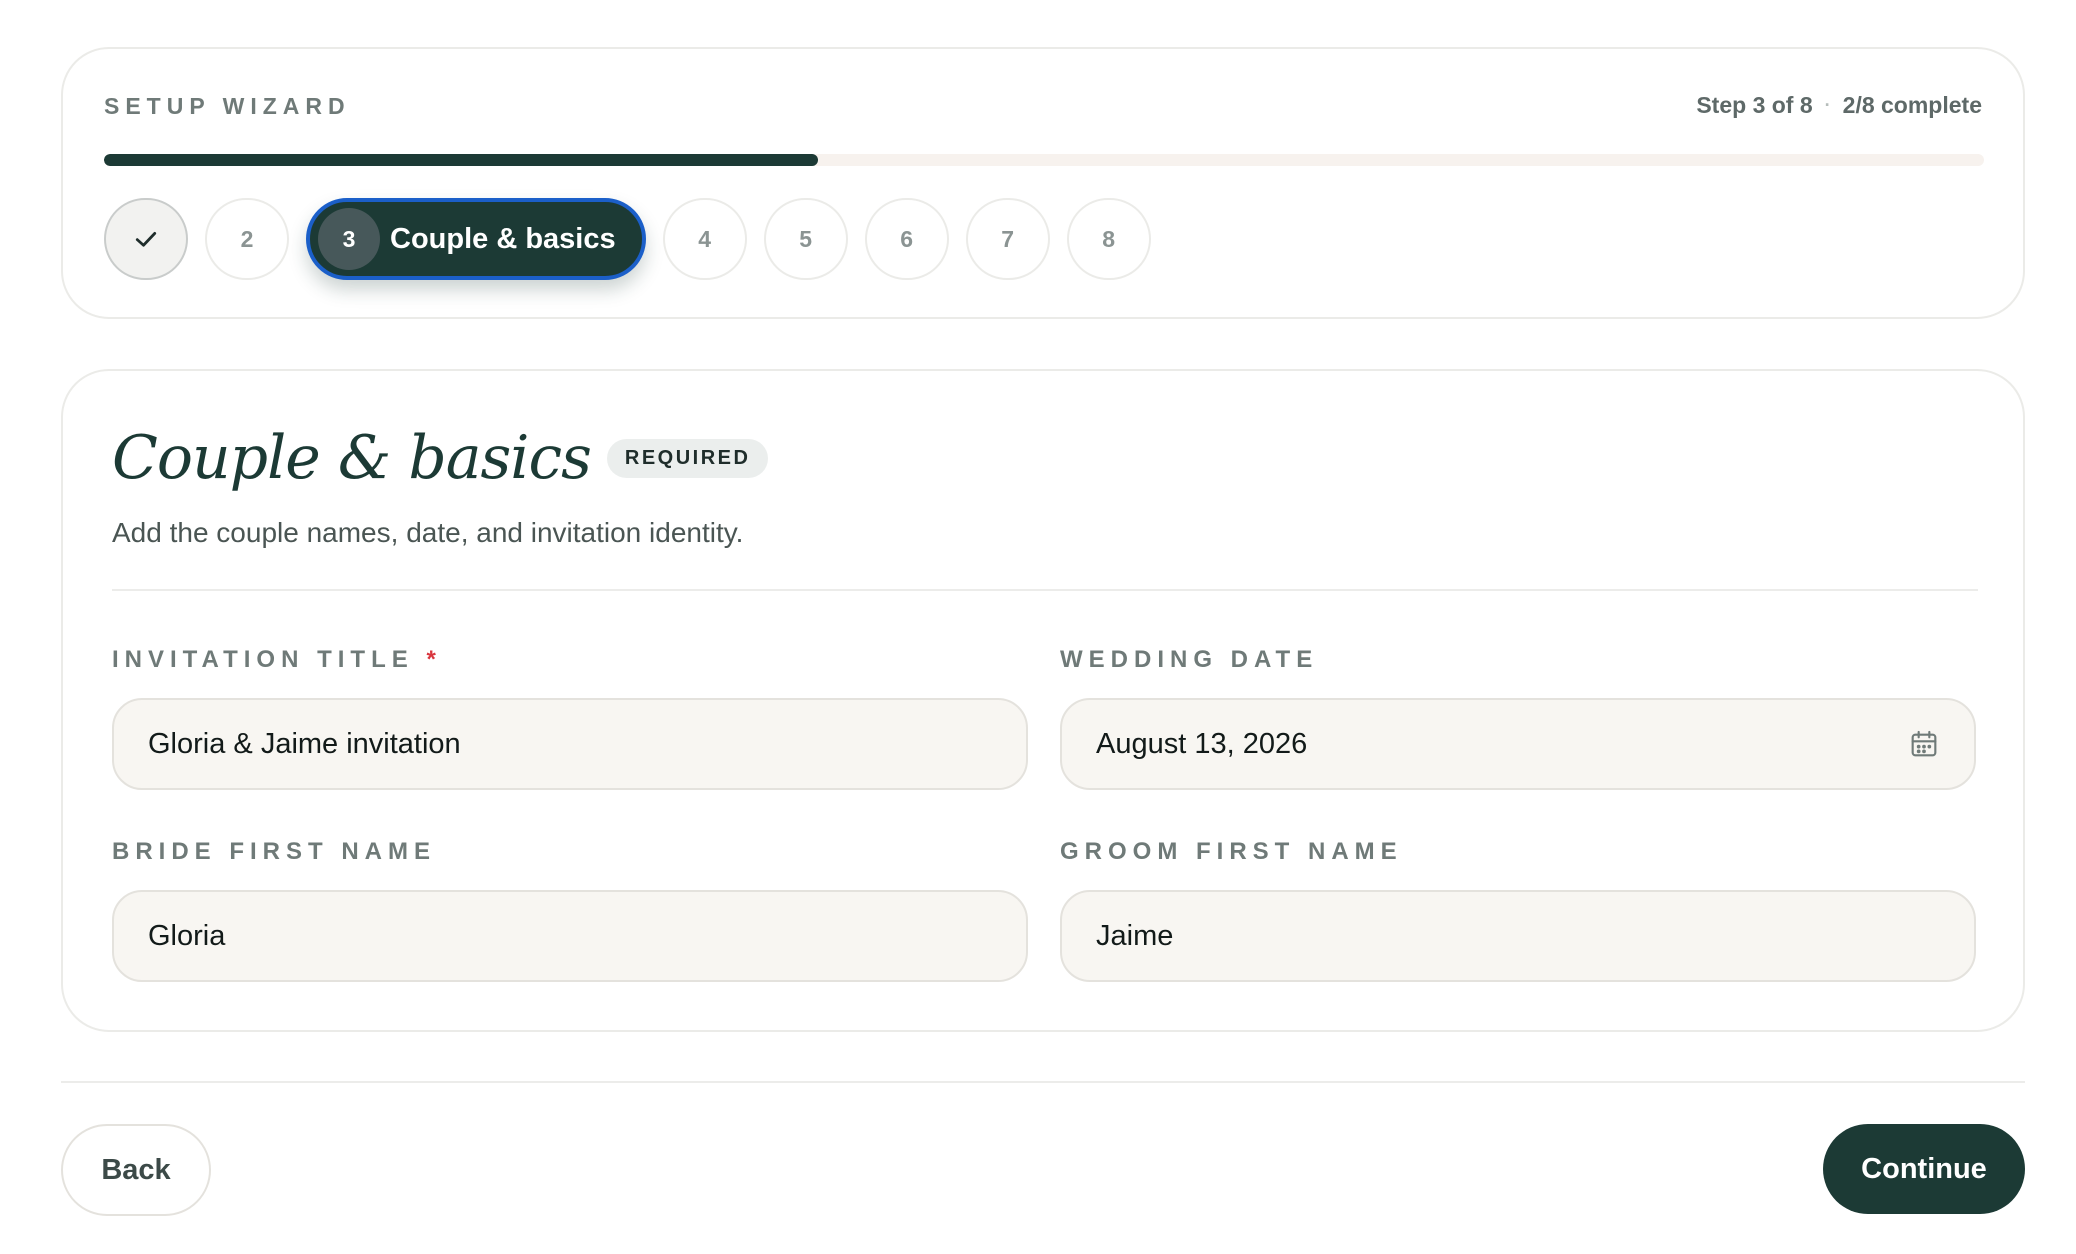 The height and width of the screenshot is (1254, 2076). What do you see at coordinates (434, 659) in the screenshot?
I see `required-asterisk: *` at bounding box center [434, 659].